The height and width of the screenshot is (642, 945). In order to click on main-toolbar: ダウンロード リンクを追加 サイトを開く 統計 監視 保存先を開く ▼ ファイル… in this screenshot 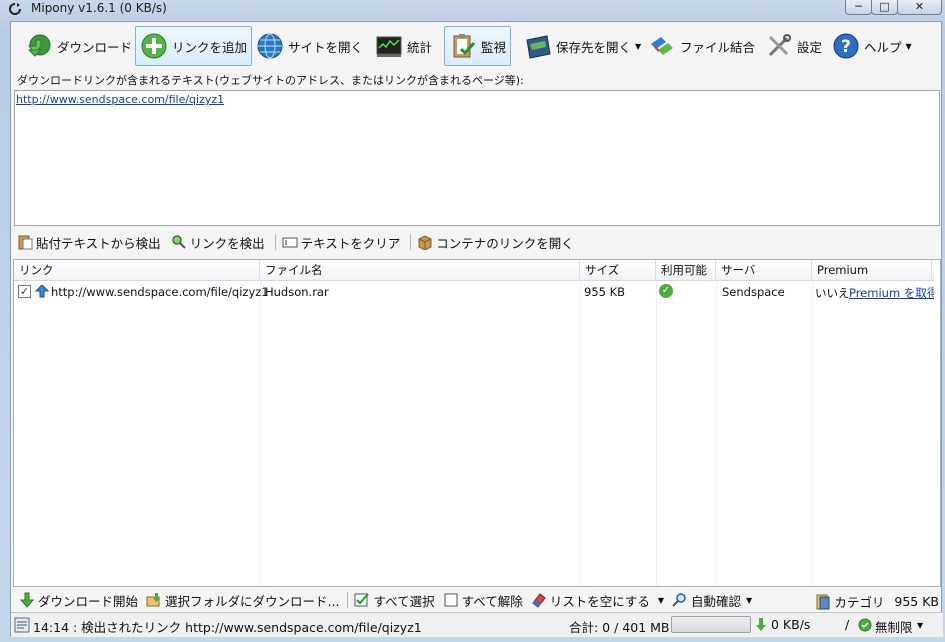, I will do `click(477, 45)`.